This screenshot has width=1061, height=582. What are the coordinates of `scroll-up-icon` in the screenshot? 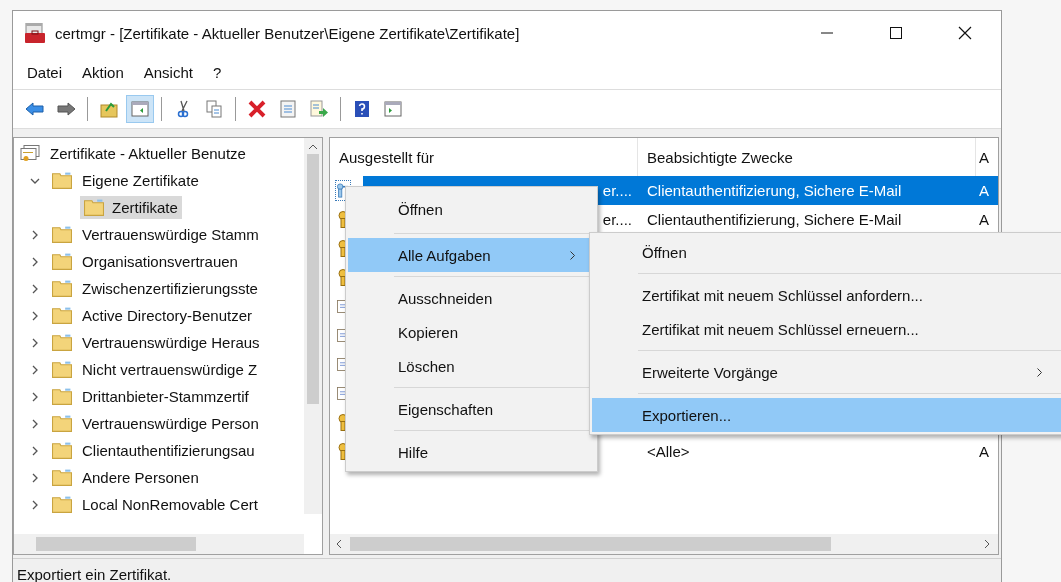 It's located at (313, 147).